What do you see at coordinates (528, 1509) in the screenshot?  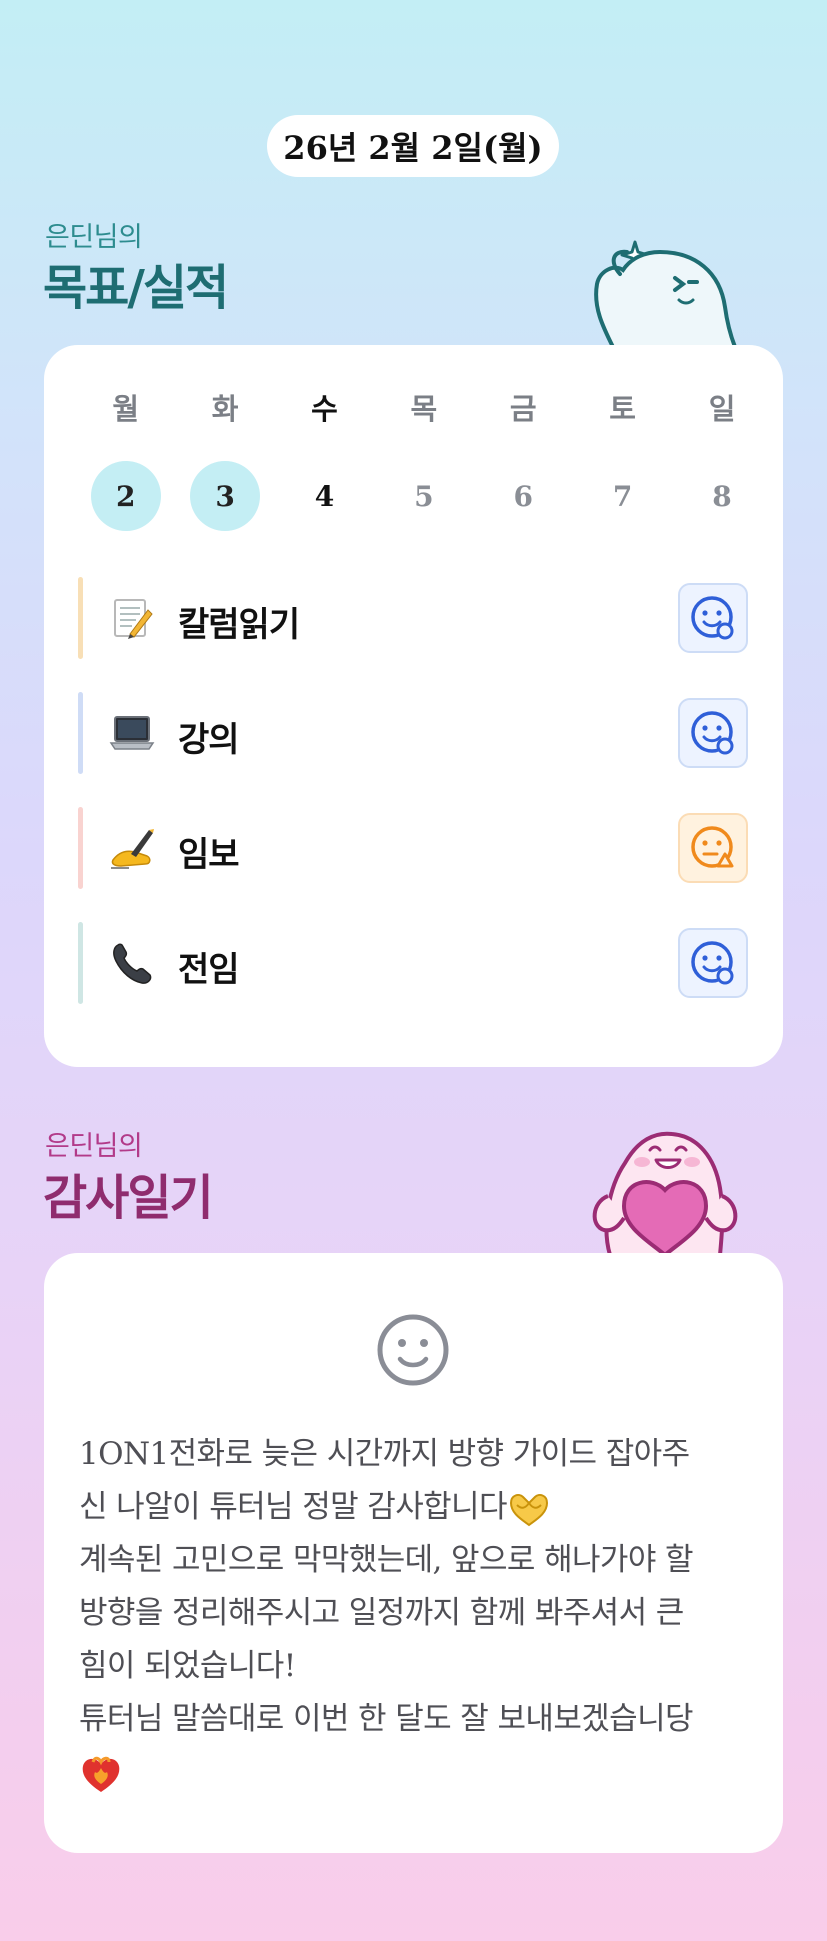 I see `heart-hands-icon` at bounding box center [528, 1509].